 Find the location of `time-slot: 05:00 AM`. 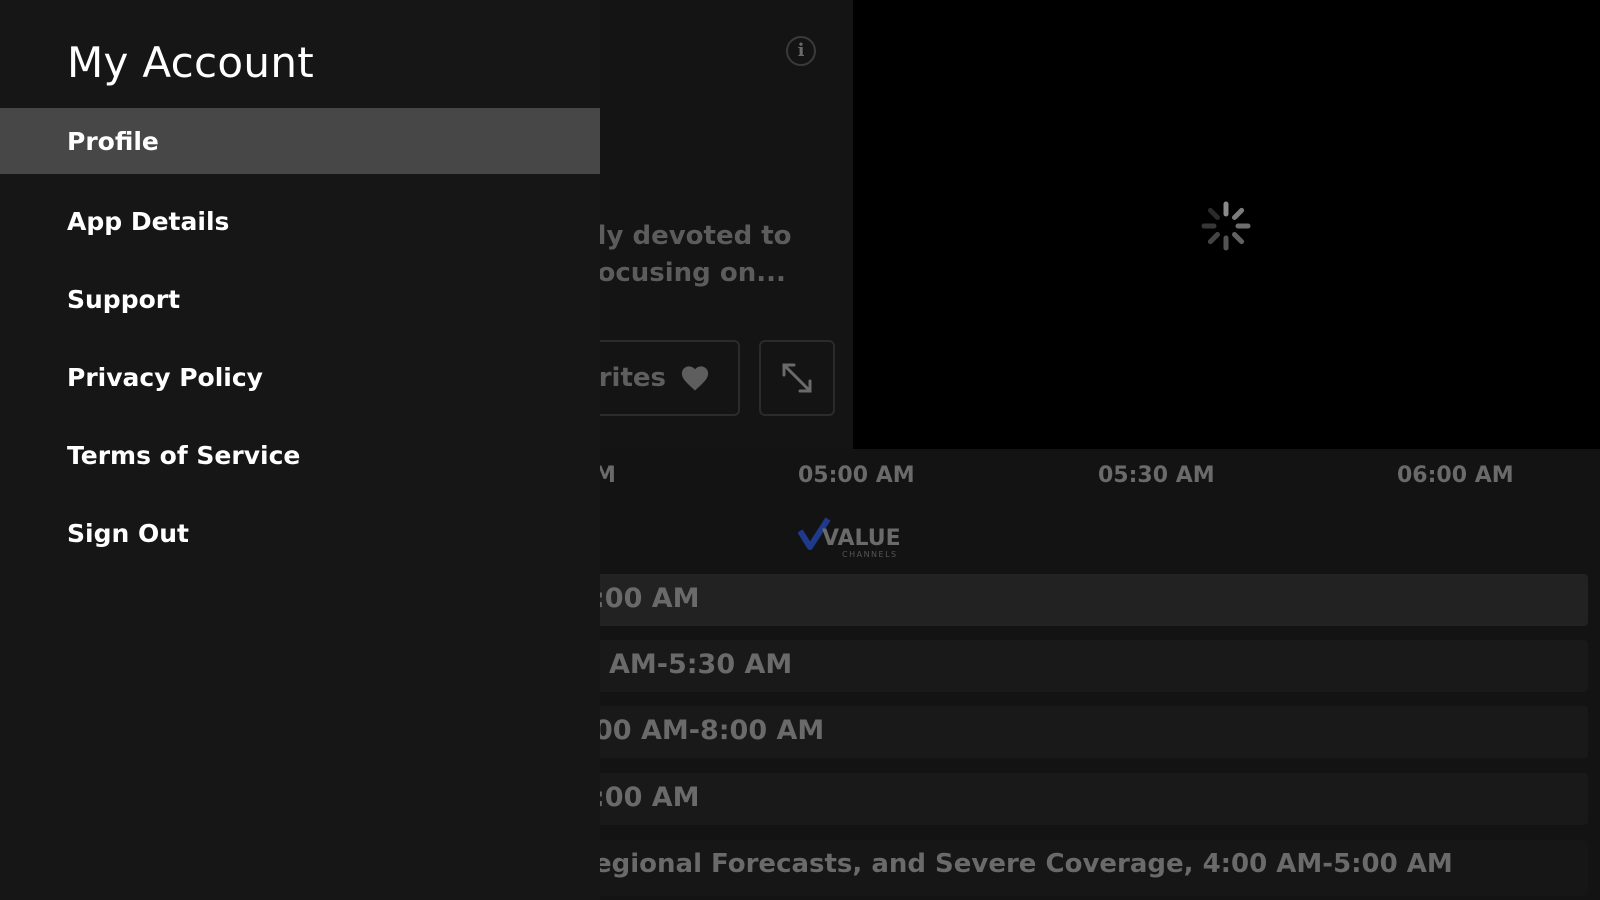

time-slot: 05:00 AM is located at coordinates (856, 475).